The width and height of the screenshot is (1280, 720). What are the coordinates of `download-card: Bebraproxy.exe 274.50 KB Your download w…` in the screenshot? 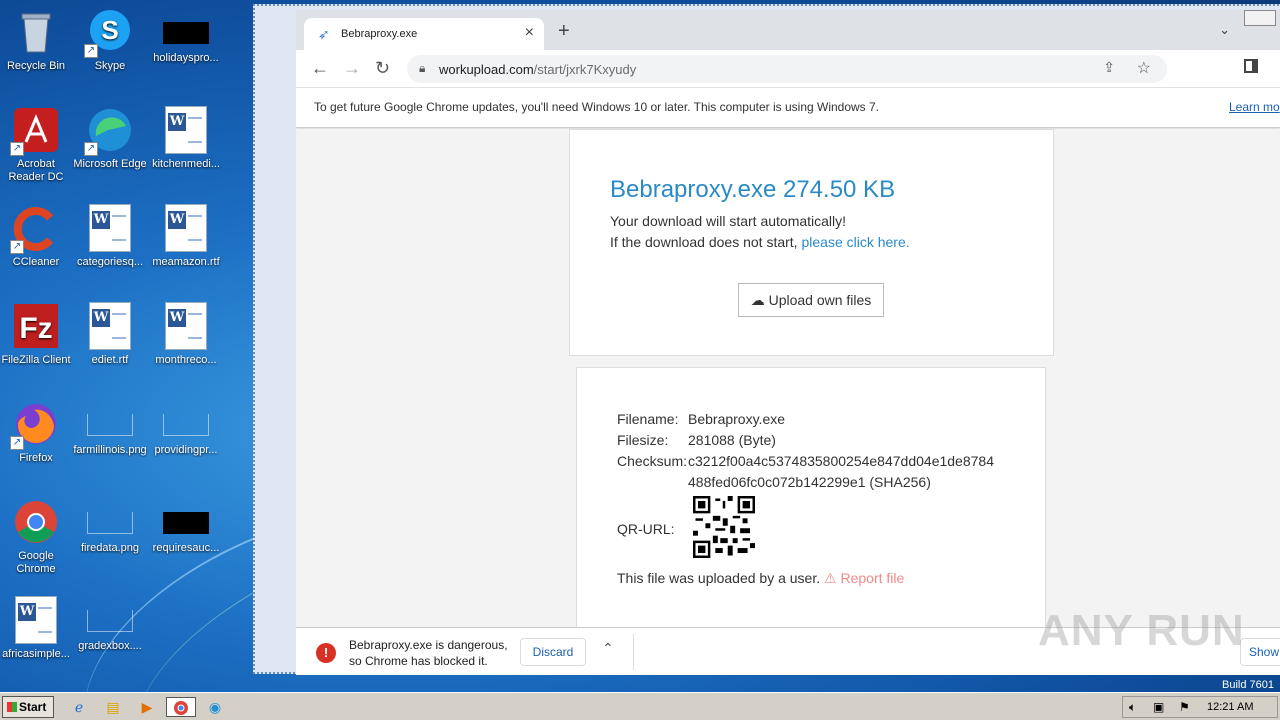 It's located at (811, 242).